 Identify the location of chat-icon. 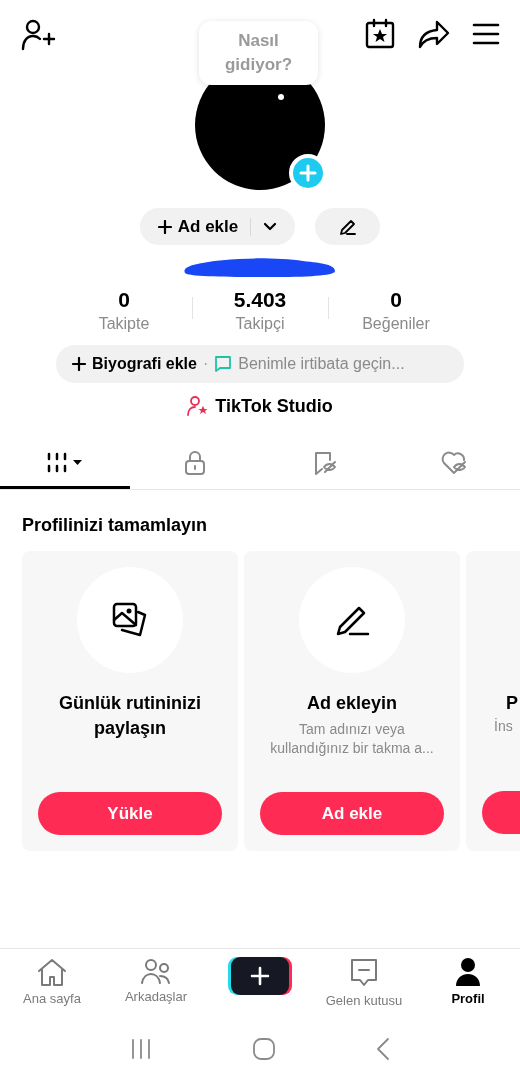
(223, 364).